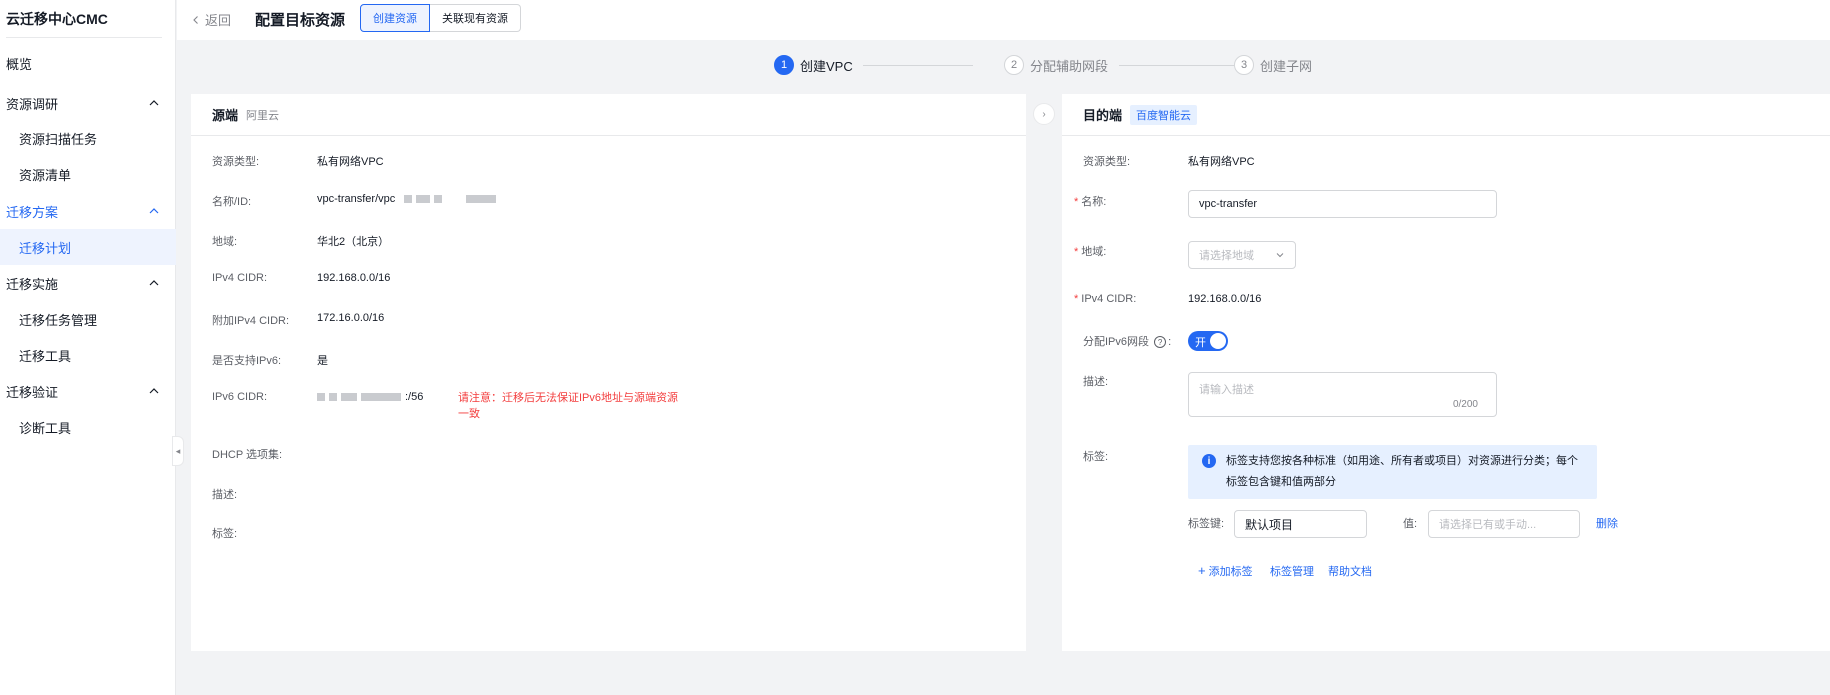  What do you see at coordinates (88, 391) in the screenshot?
I see `sidebar-group-verify: 迁移验证` at bounding box center [88, 391].